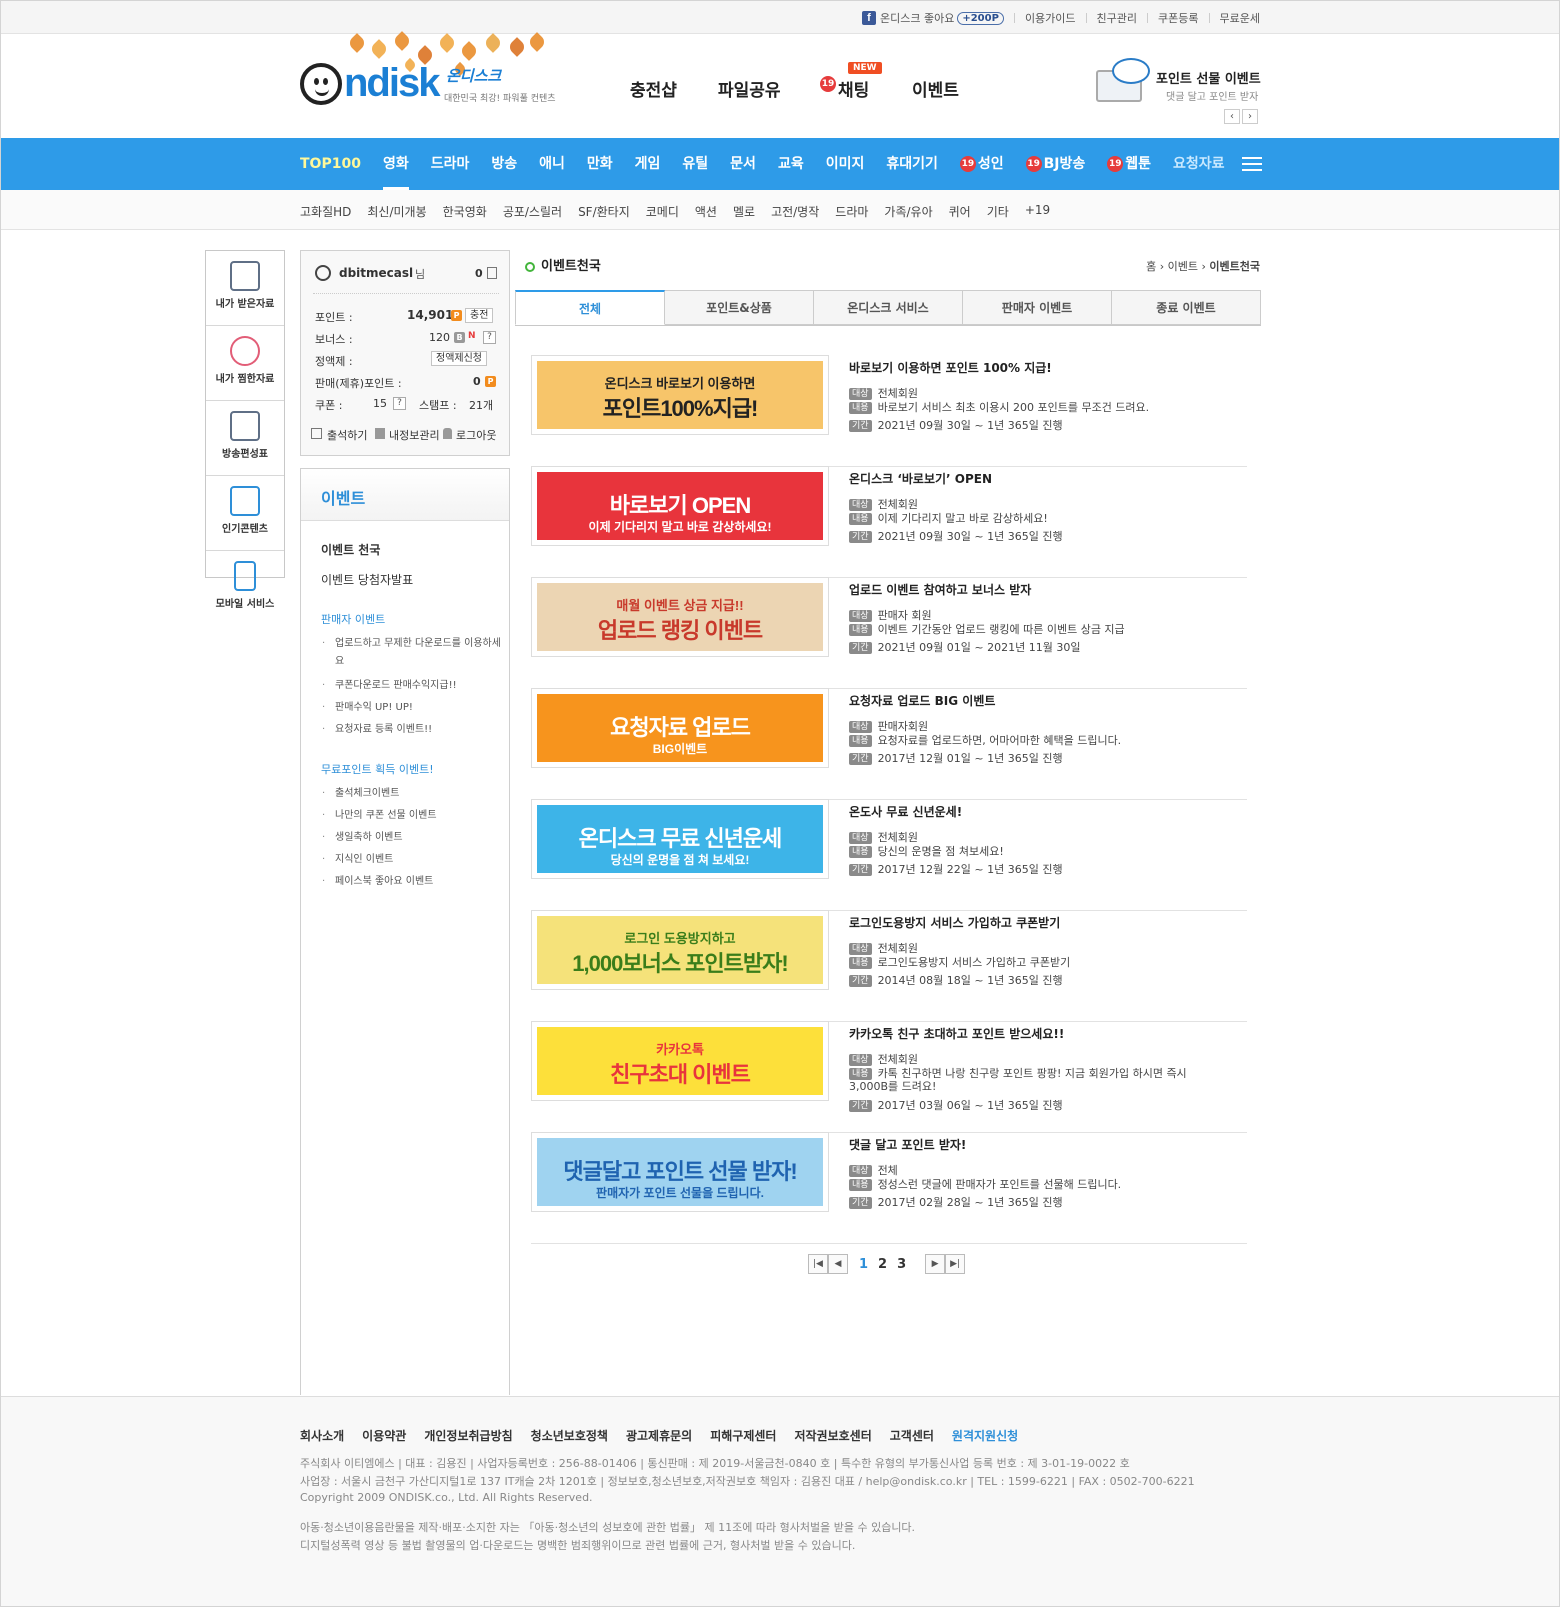 This screenshot has height=1607, width=1560. I want to click on tab-seller-event: 판매자 이벤트, so click(1037, 307).